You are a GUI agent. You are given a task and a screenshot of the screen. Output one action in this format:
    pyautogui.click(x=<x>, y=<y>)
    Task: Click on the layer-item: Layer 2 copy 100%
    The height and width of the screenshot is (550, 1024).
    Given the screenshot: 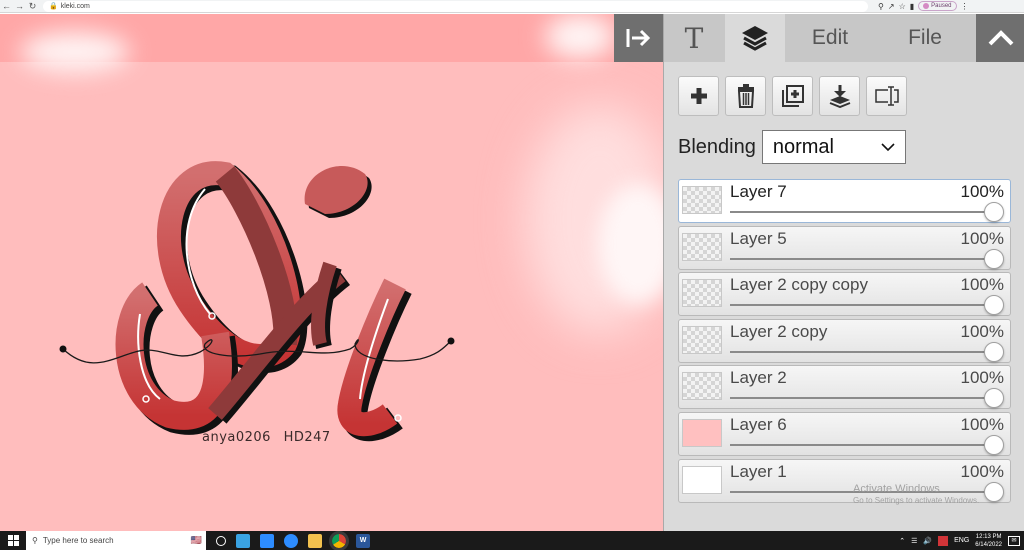 What is the action you would take?
    pyautogui.click(x=844, y=340)
    